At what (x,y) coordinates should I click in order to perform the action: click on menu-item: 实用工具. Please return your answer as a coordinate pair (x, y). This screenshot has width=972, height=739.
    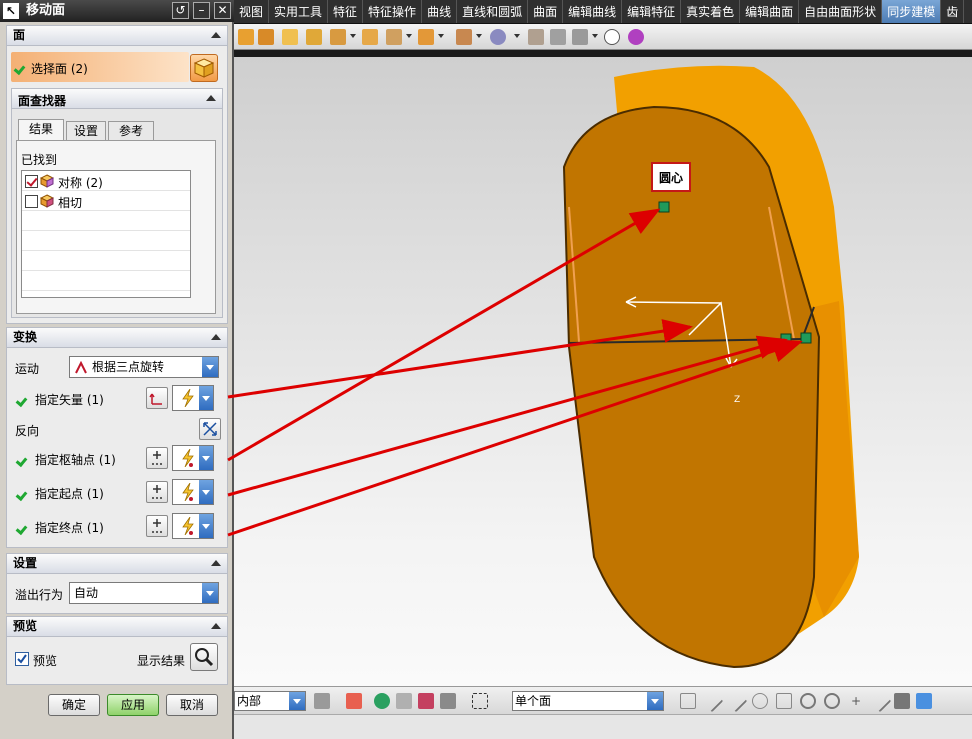
    Looking at the image, I should click on (299, 11).